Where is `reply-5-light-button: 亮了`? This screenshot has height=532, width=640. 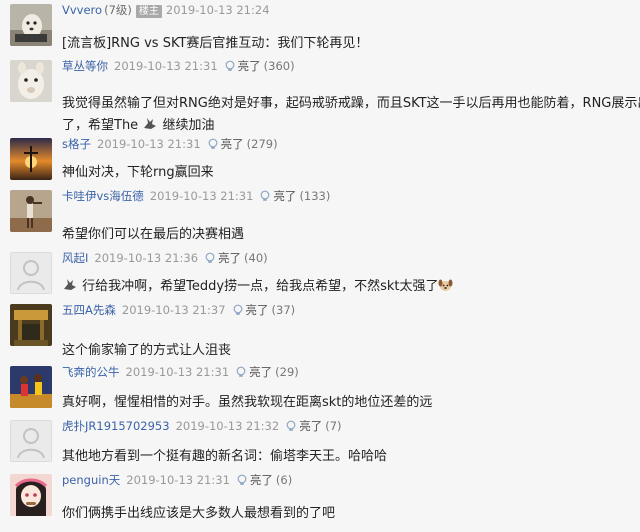 reply-5-light-button: 亮了 is located at coordinates (250, 310).